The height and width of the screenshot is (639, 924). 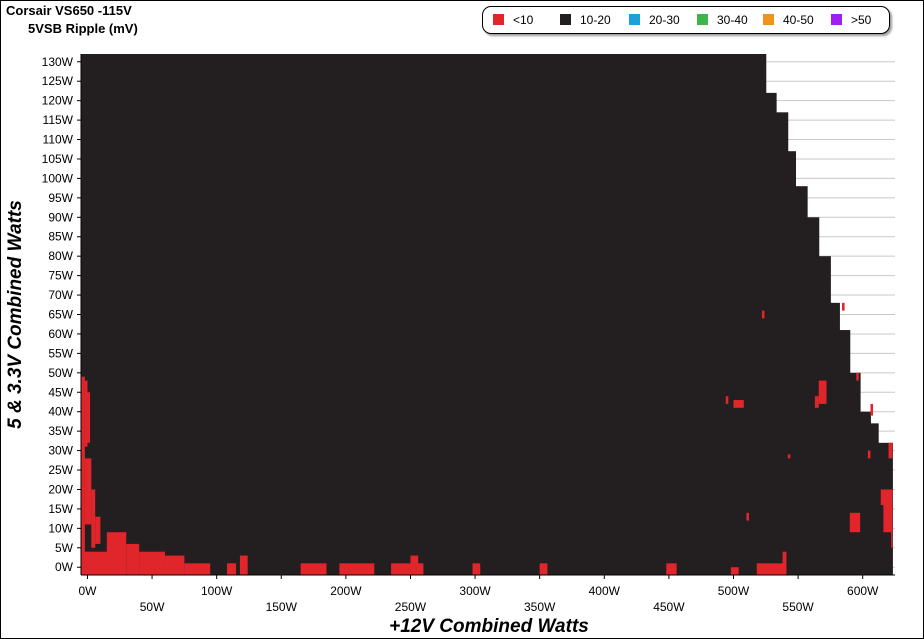 I want to click on x-axis-label: +12V Combined Watts, so click(x=489, y=626).